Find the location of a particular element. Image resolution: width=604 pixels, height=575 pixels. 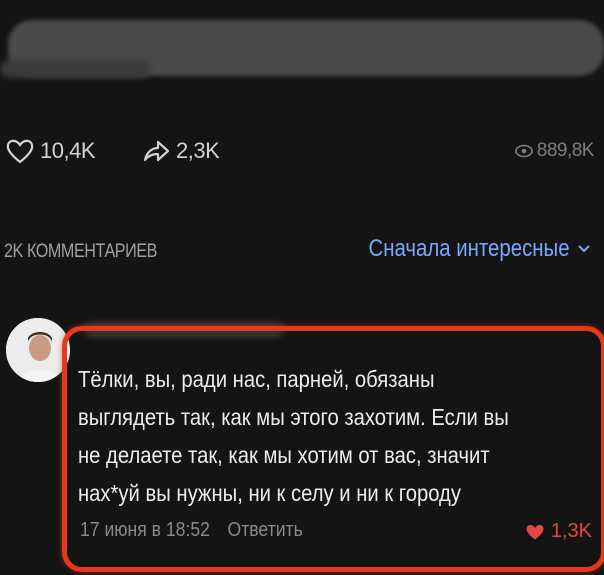

post-actions: 10,4K 2,3K 889,8K is located at coordinates (302, 158).